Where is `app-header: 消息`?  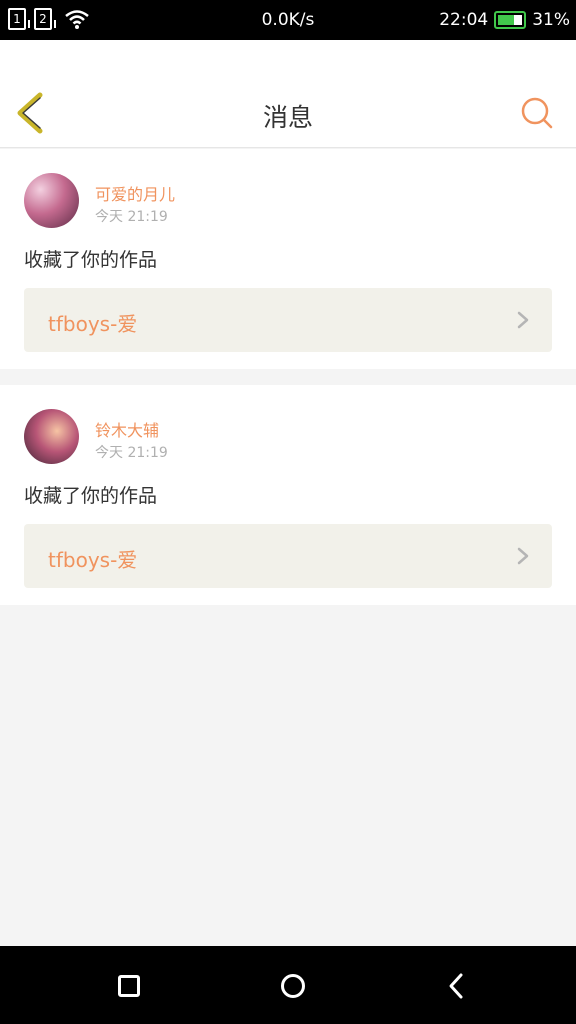
app-header: 消息 is located at coordinates (288, 94).